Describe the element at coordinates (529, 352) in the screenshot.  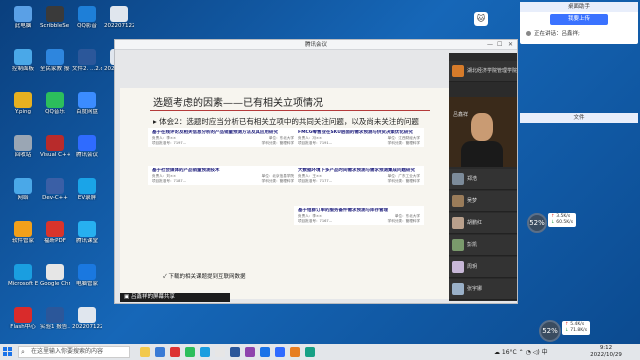
I see `wifi-icon: ◔` at that location.